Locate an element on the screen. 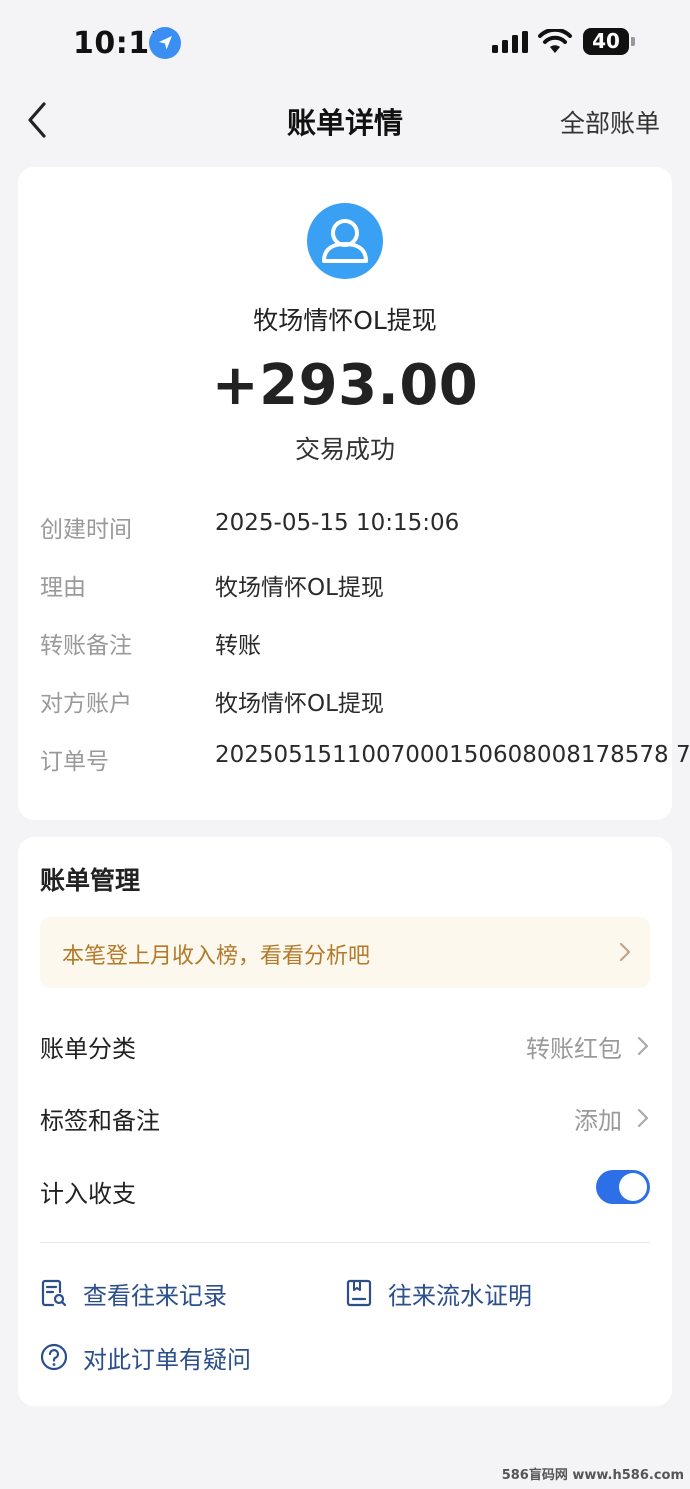 The width and height of the screenshot is (690, 1489). detail-label: 订单号 is located at coordinates (74, 762).